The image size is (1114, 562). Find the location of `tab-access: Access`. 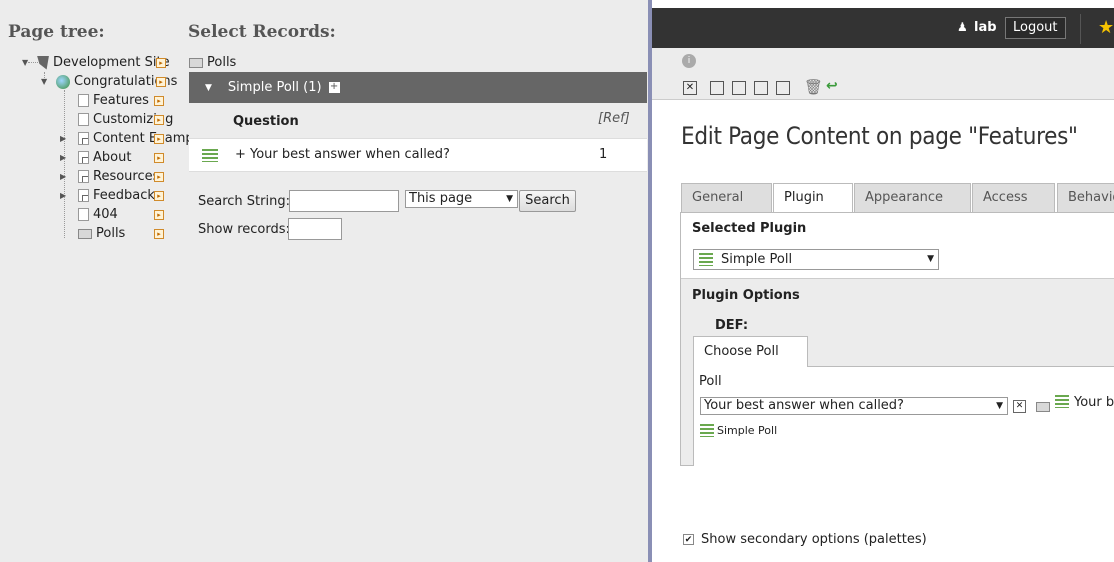

tab-access: Access is located at coordinates (1013, 198).